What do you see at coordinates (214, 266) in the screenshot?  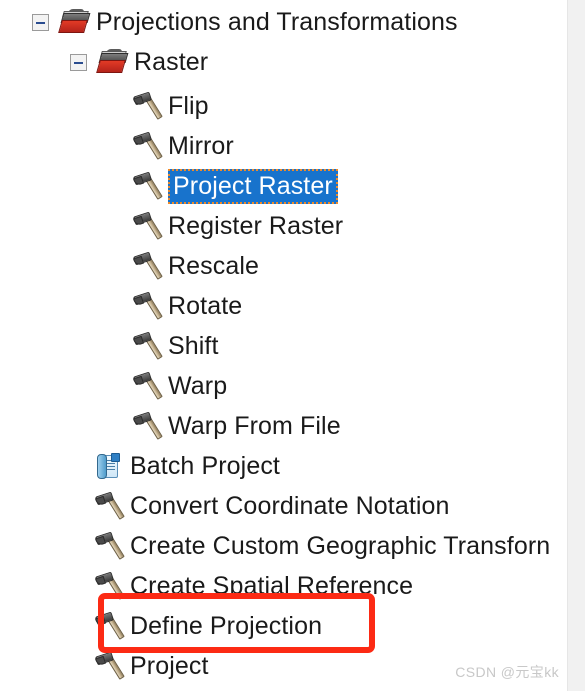 I see `tree-item-label: Rescale` at bounding box center [214, 266].